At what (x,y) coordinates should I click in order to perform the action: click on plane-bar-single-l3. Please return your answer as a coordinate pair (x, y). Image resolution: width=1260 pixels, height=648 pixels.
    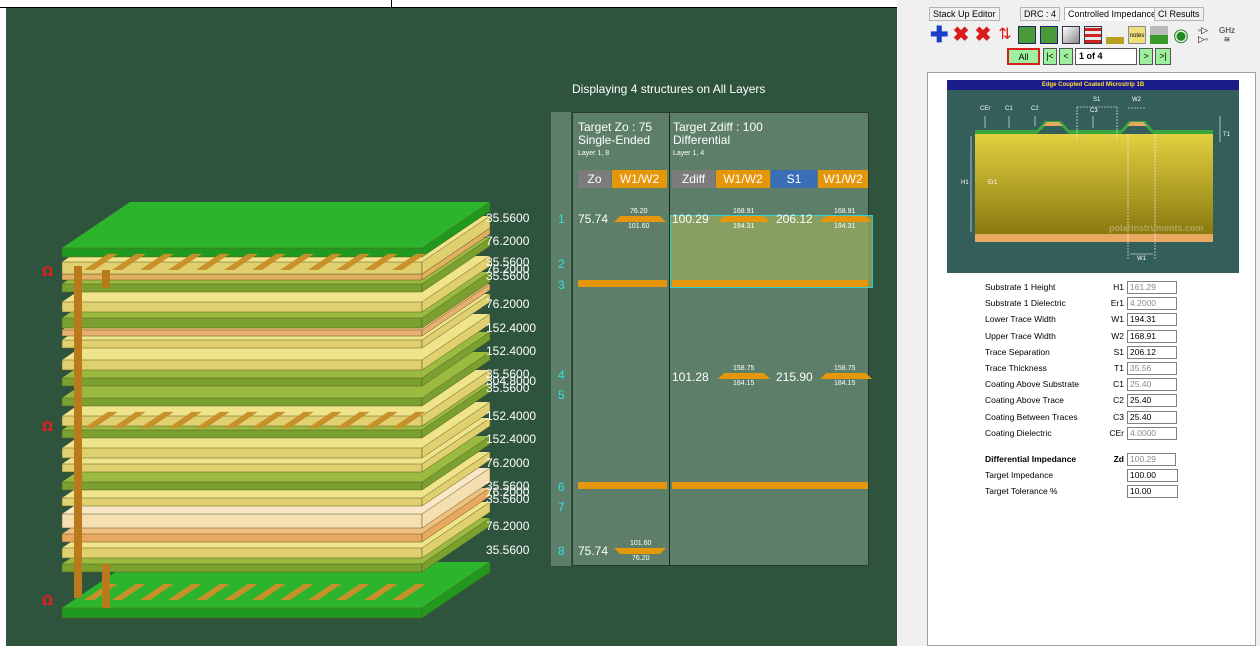
    Looking at the image, I should click on (622, 283).